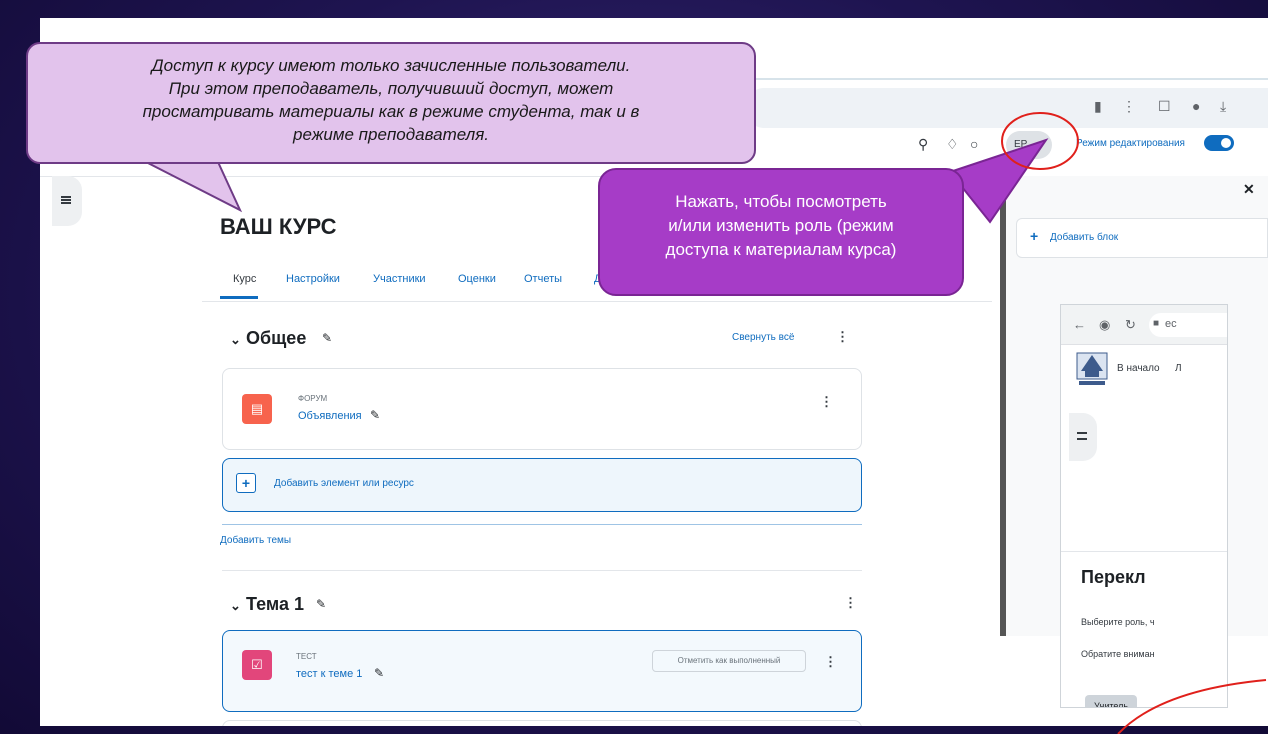 This screenshot has height=734, width=1268. I want to click on highlight-arc, so click(1192, 706).